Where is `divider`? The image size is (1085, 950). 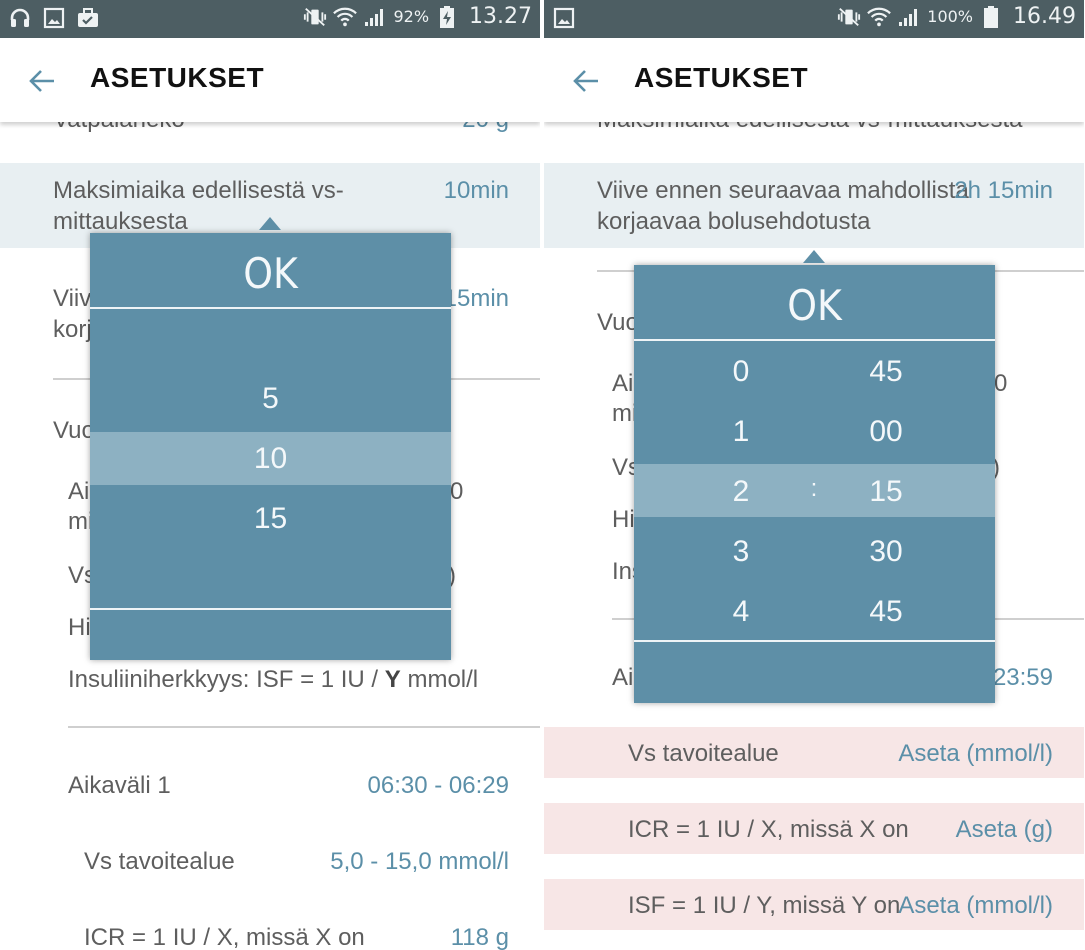
divider is located at coordinates (304, 727).